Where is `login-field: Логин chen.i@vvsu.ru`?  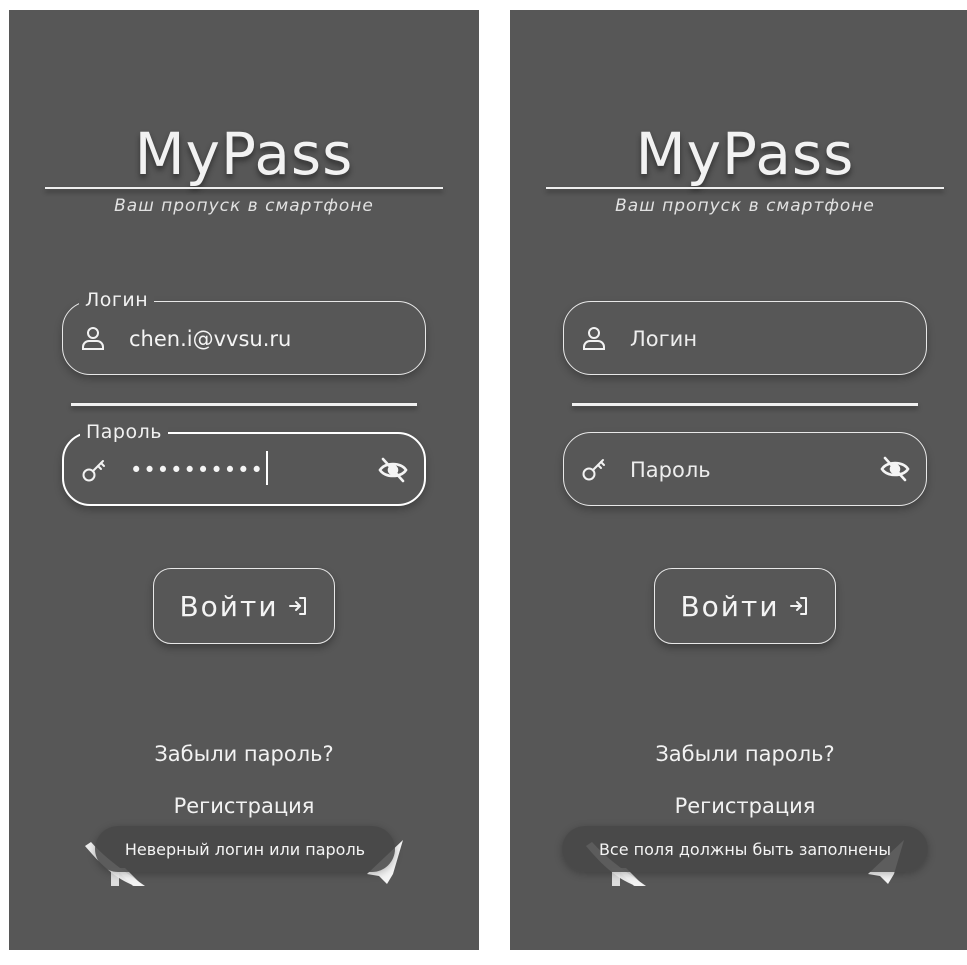 login-field: Логин chen.i@vvsu.ru is located at coordinates (244, 331).